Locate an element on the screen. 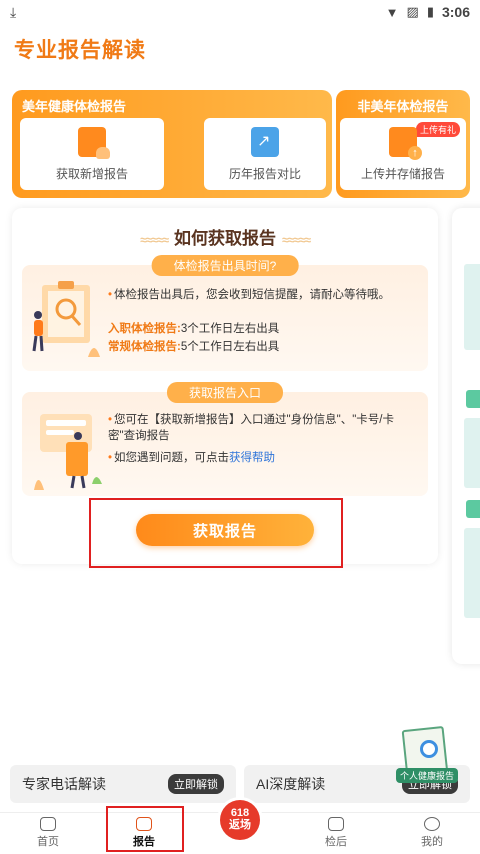 The width and height of the screenshot is (480, 854). promo-618-button: 618 返场 is located at coordinates (240, 820).